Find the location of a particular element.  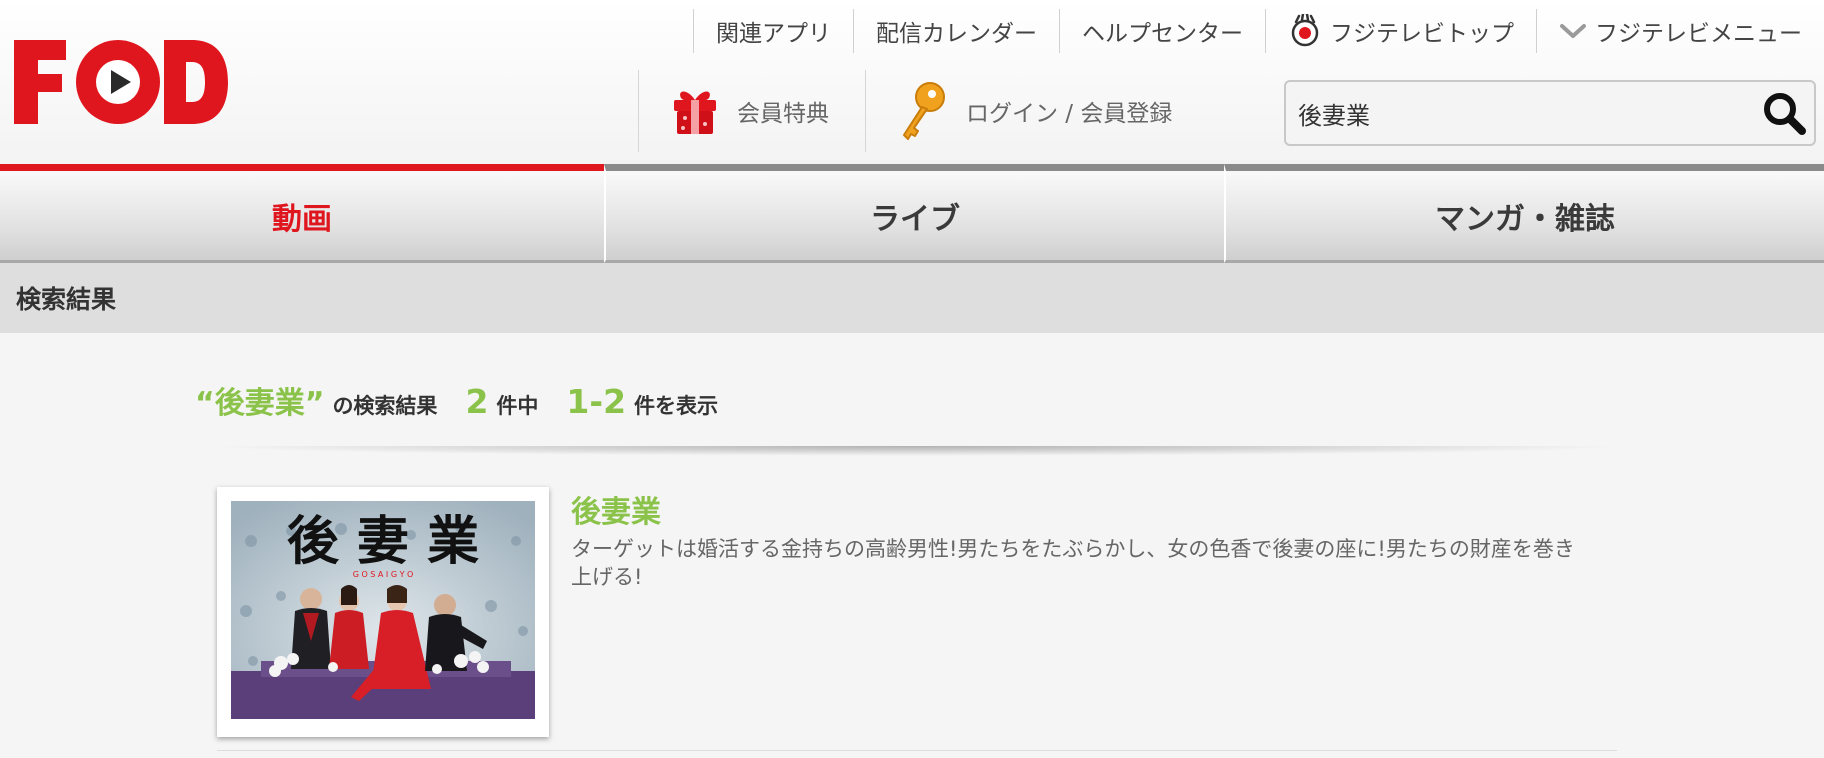

util-link-label: ヘルプセンター is located at coordinates (1162, 34).